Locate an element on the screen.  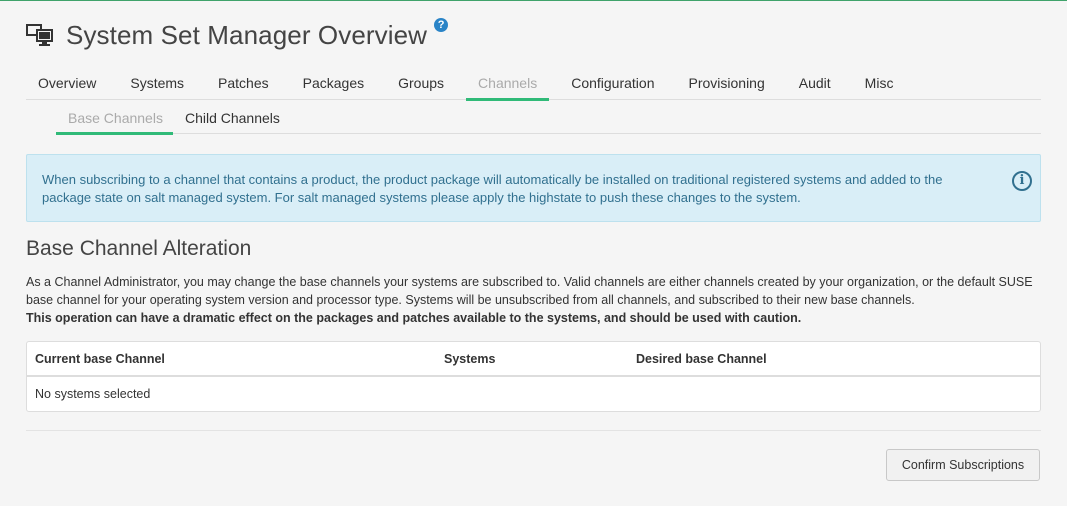
section-title: Base Channel Alteration is located at coordinates (139, 248).